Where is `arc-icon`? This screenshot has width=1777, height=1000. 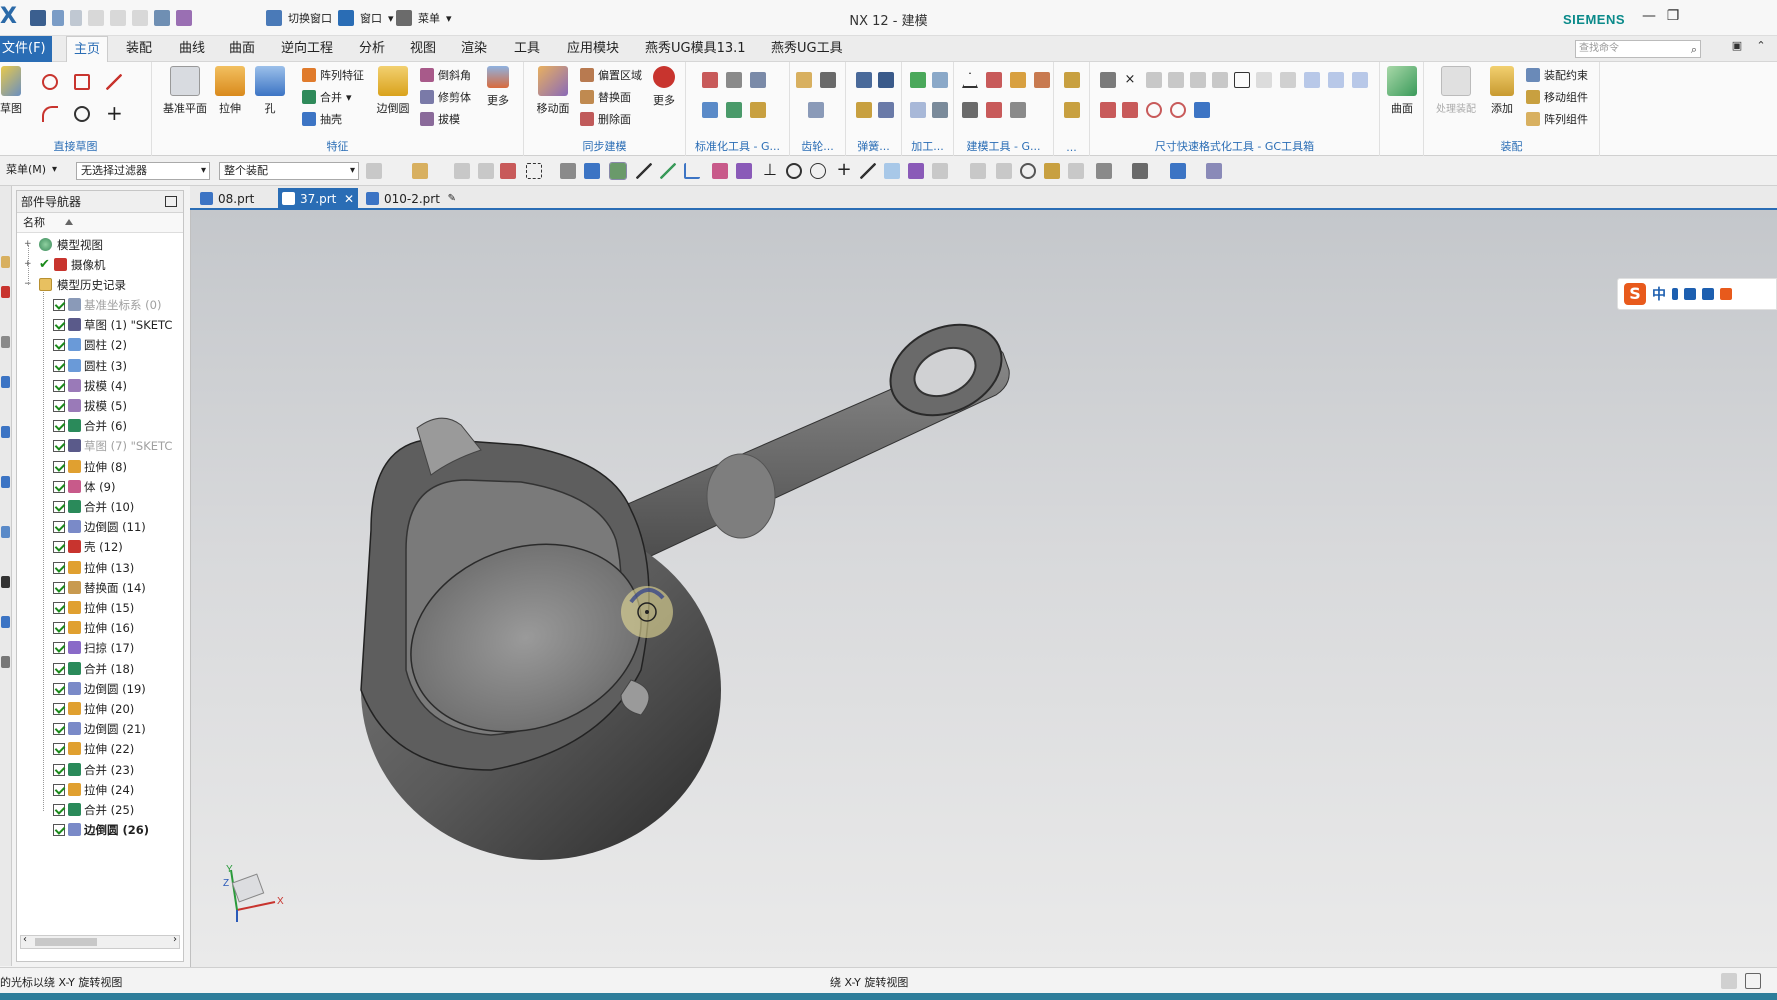
arc-icon is located at coordinates (50, 114).